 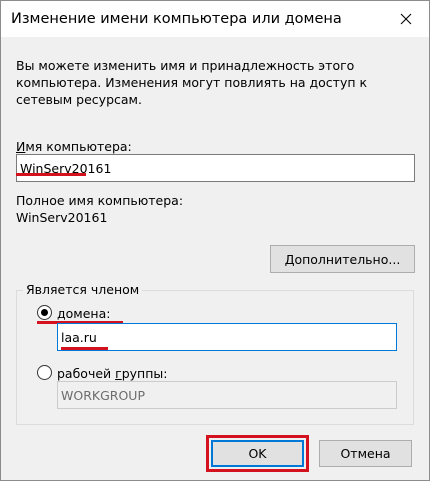 What do you see at coordinates (51, 174) in the screenshot?
I see `highlight-computer-name` at bounding box center [51, 174].